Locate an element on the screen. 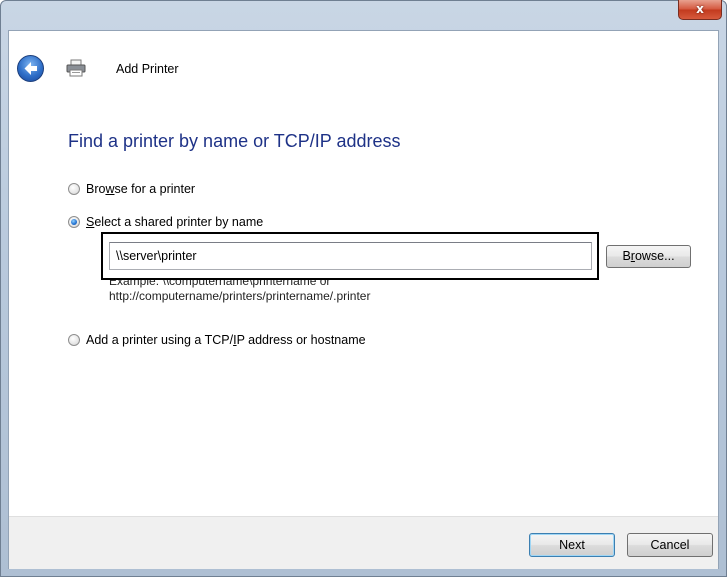  radio-label: Select a shared printer by name is located at coordinates (175, 222).